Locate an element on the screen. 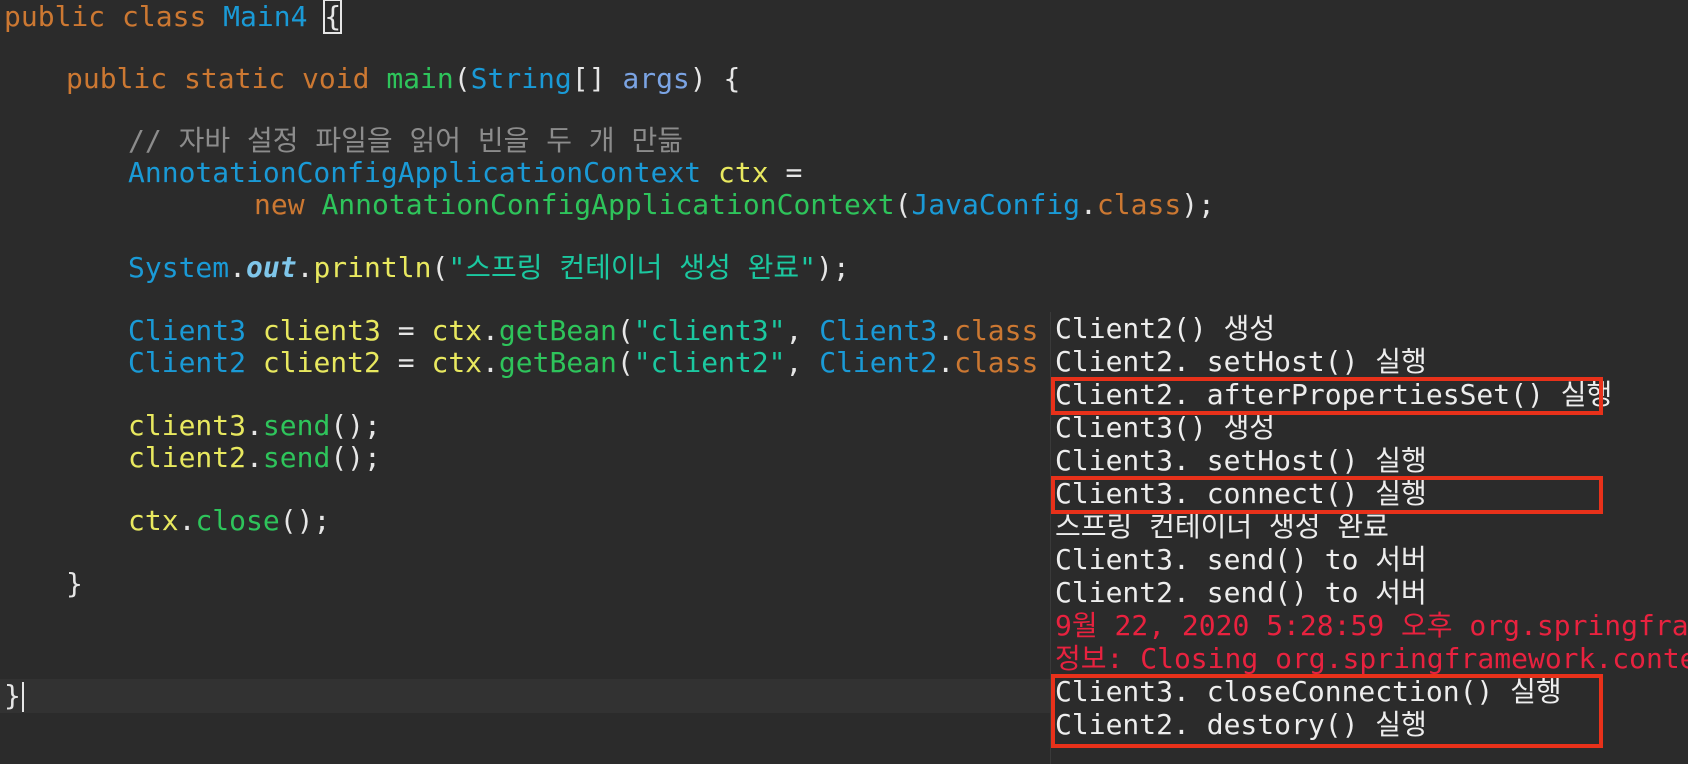 The image size is (1688, 764). string-literal: "스프링 컨테이너 생성 완료" is located at coordinates (632, 267).